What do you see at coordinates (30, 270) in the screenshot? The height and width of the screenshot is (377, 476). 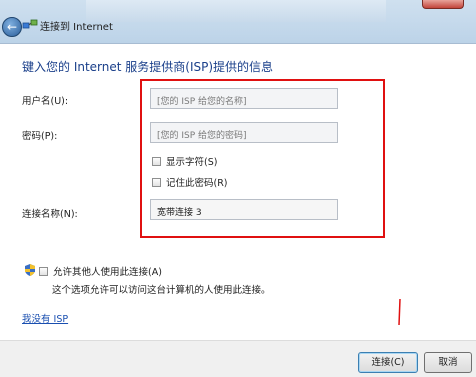 I see `uac-shield-icon` at bounding box center [30, 270].